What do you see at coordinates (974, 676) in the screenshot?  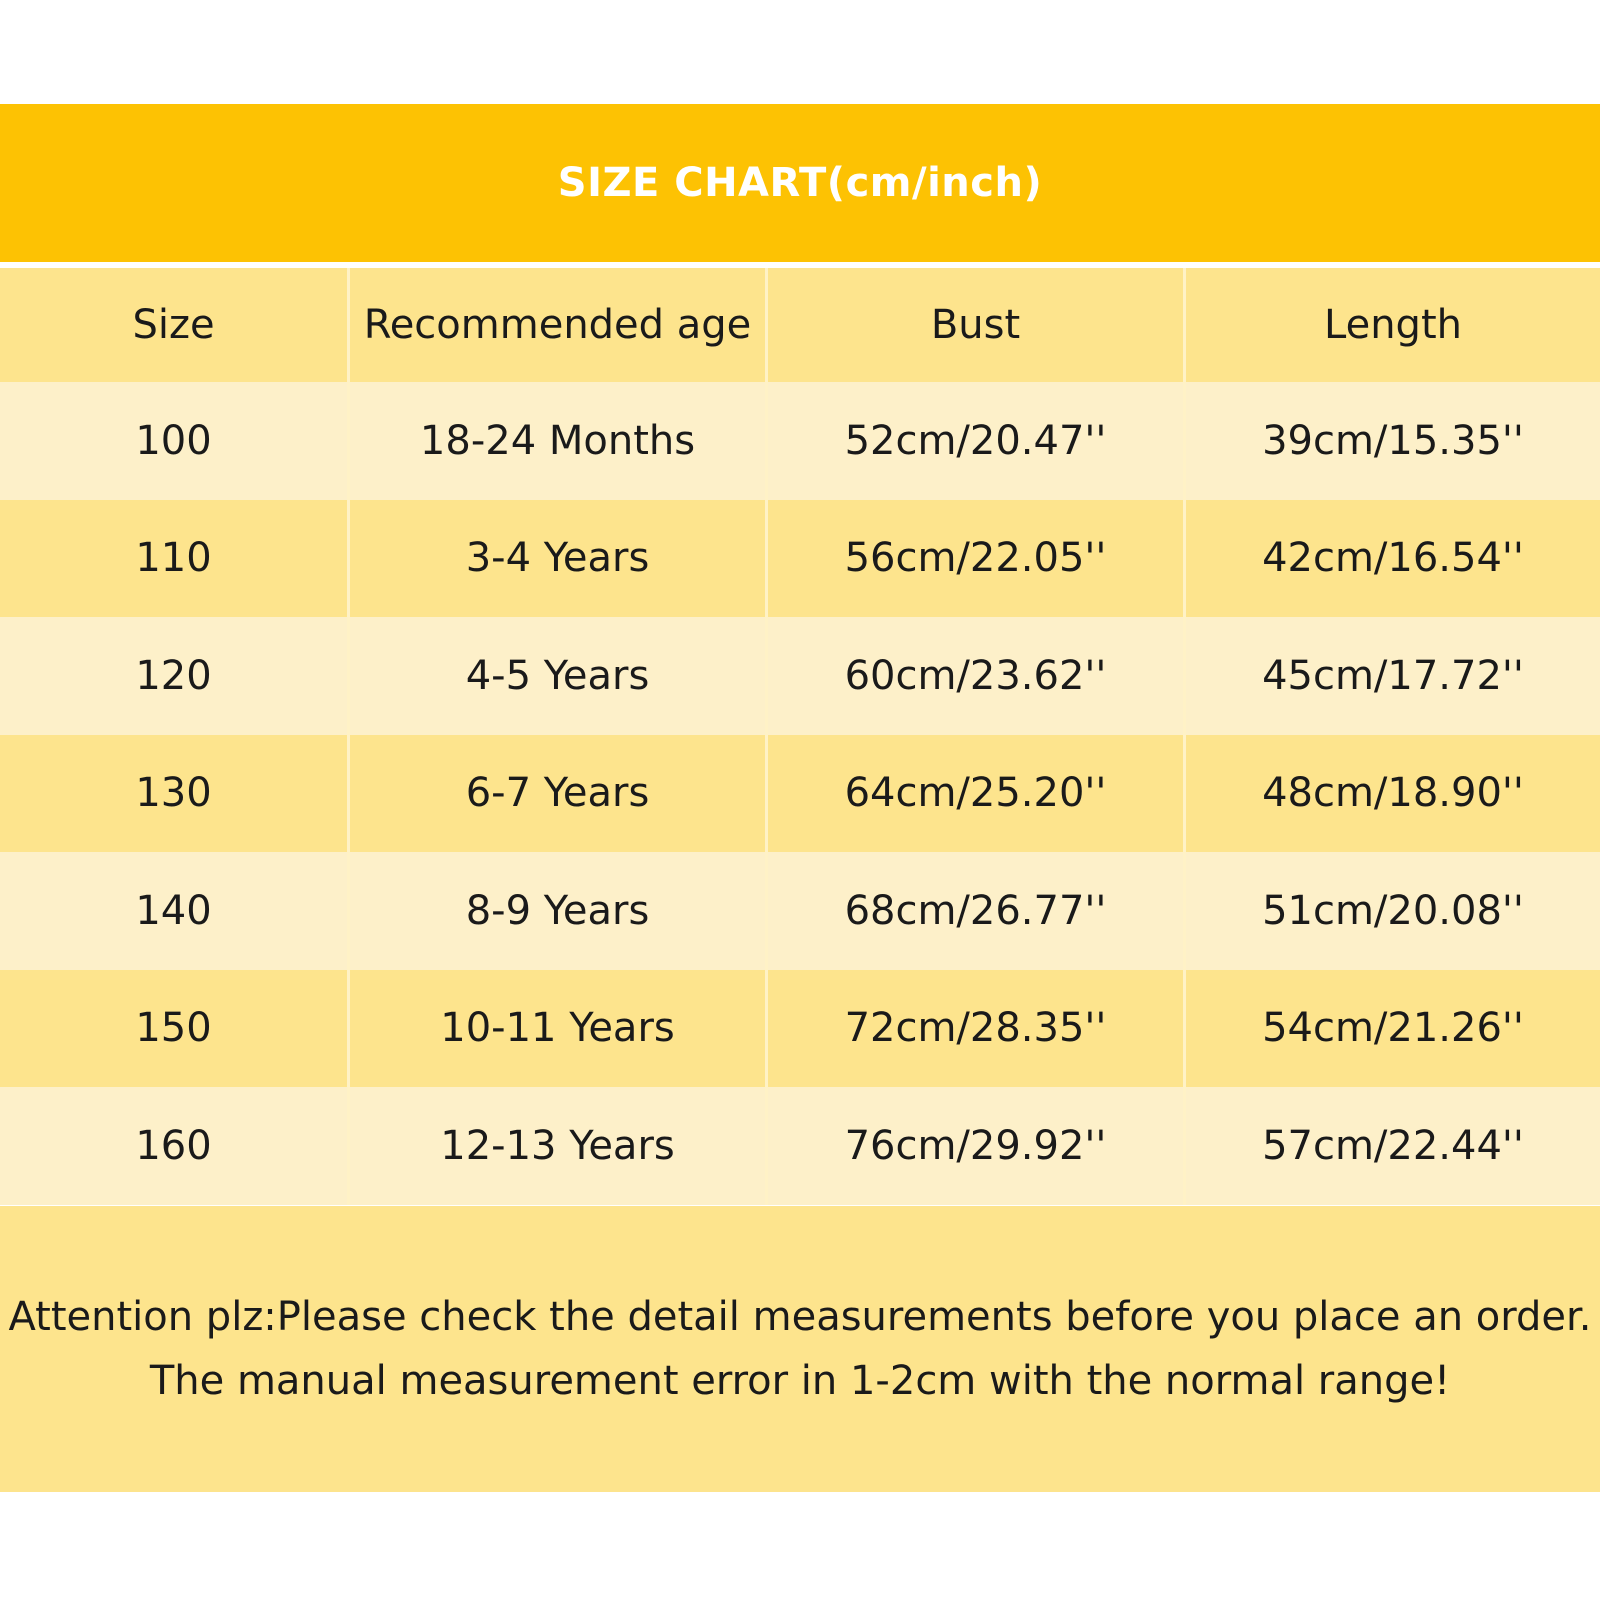 I see `cell-bust: 60cm/23.62''` at bounding box center [974, 676].